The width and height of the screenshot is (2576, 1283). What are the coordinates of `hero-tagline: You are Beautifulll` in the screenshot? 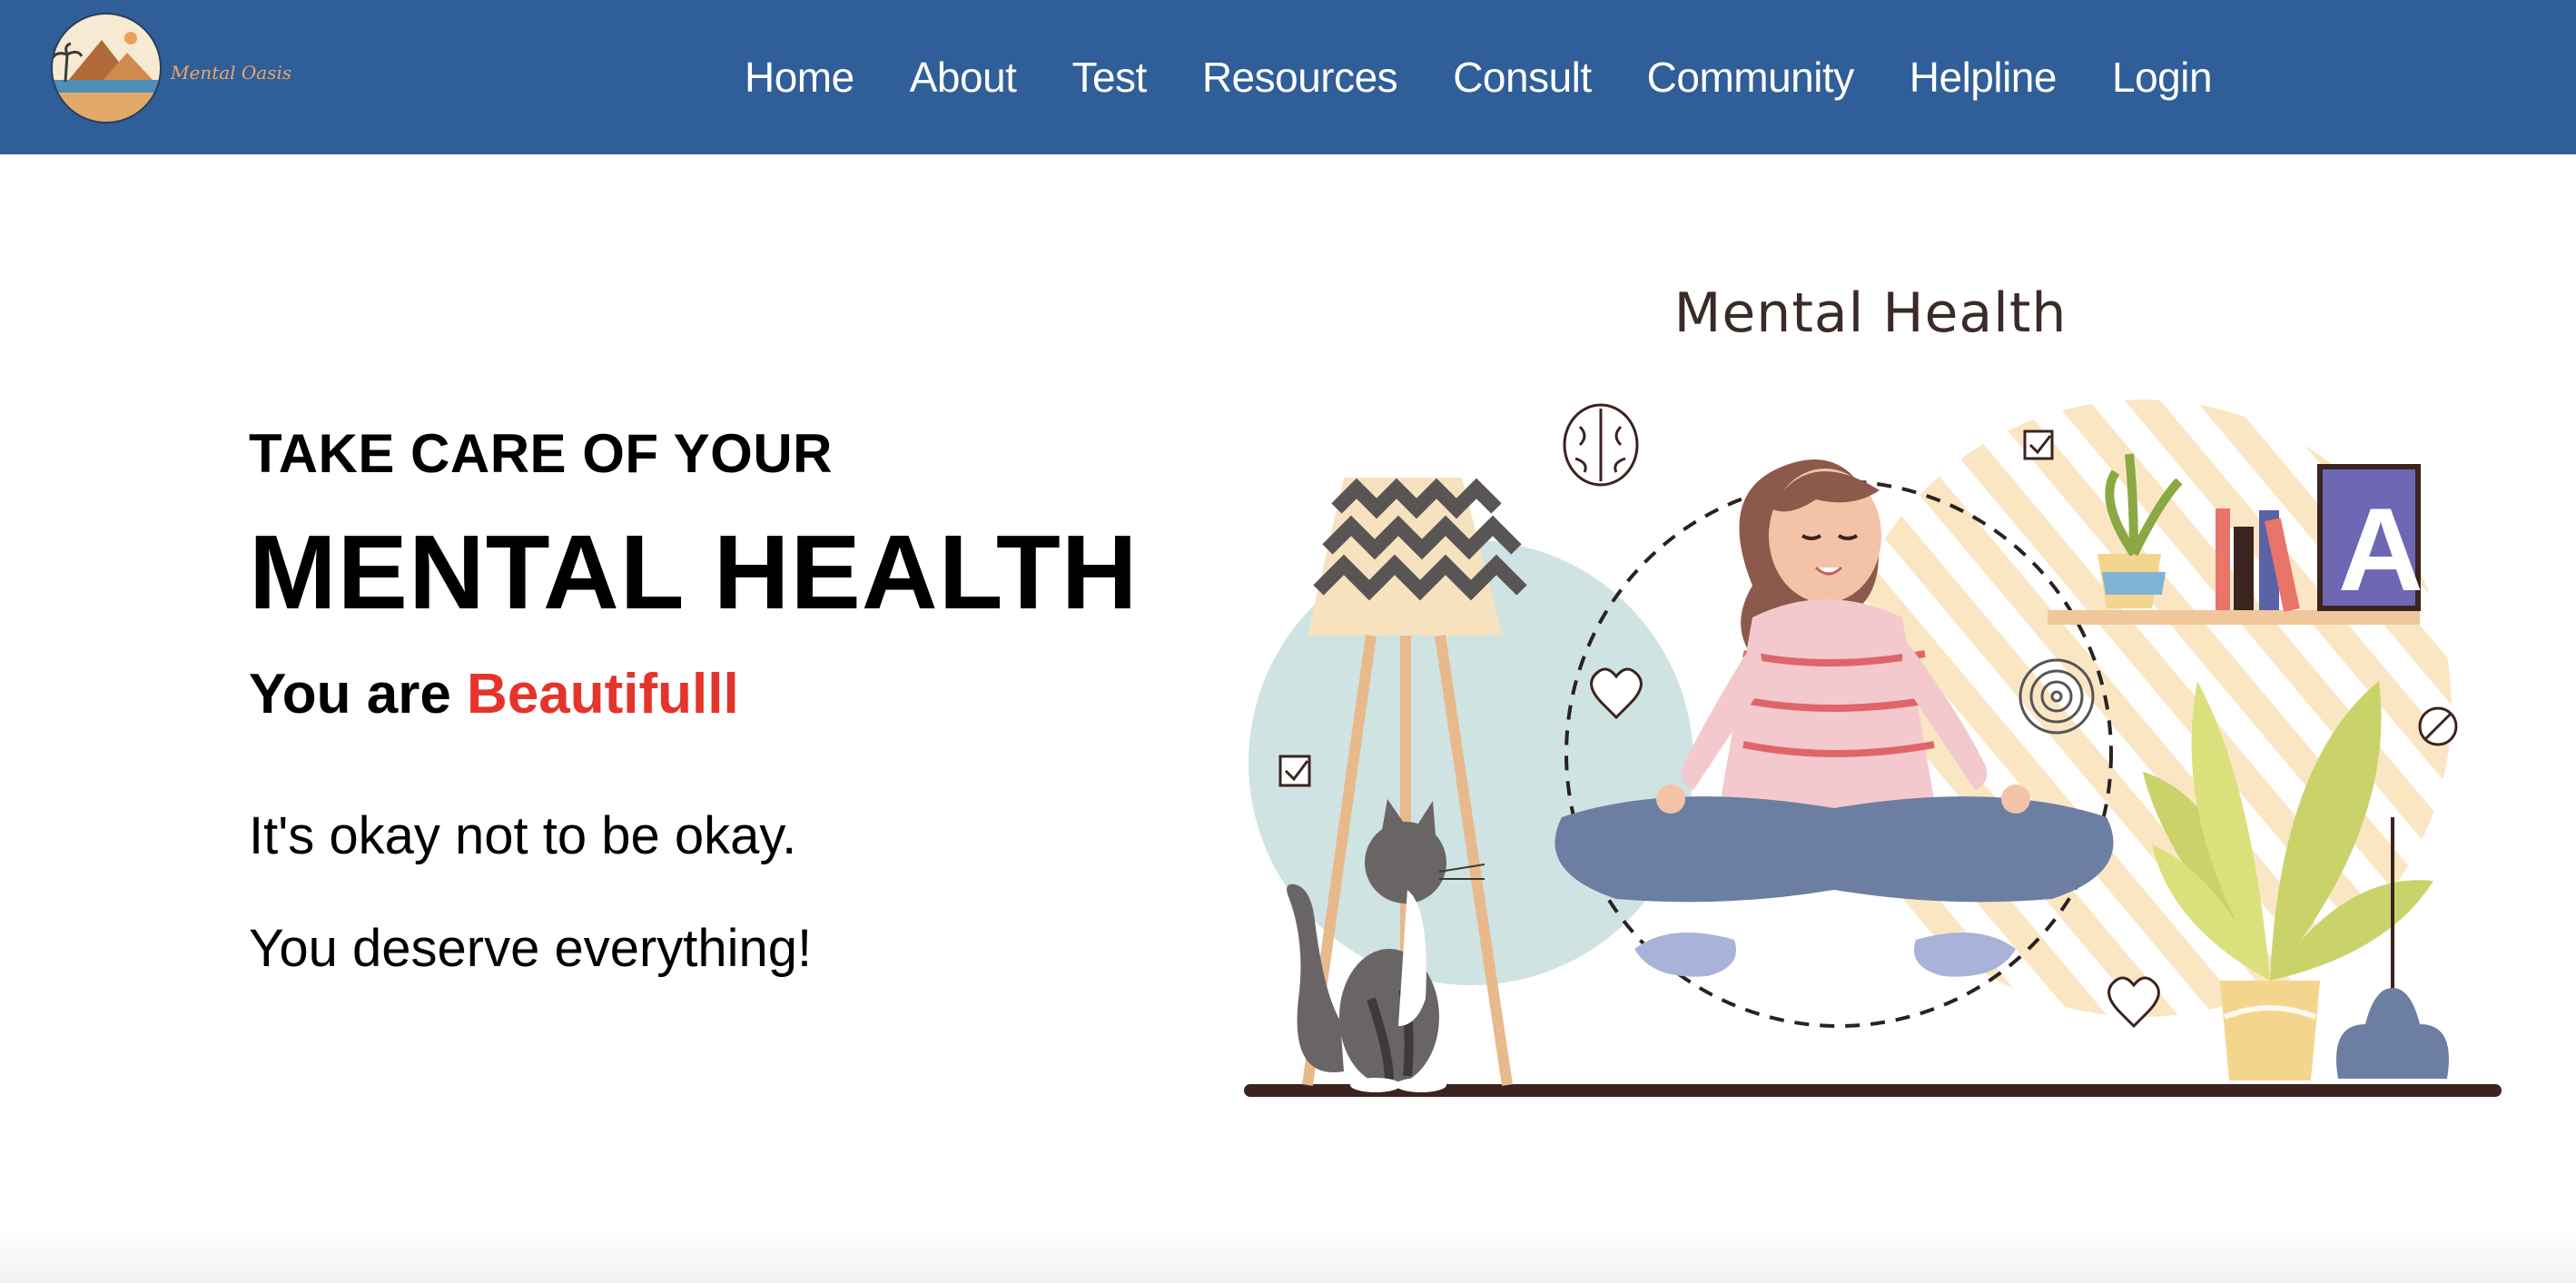 It's located at (694, 694).